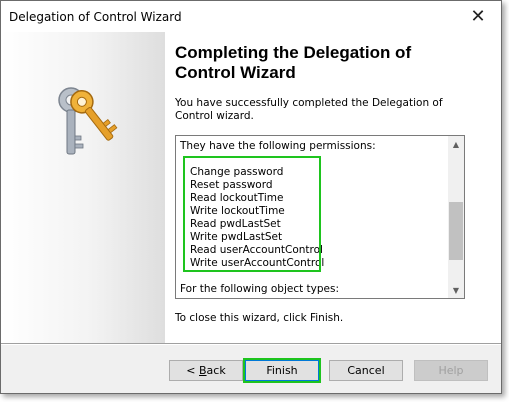  I want to click on back-mnemonic: B, so click(203, 370).